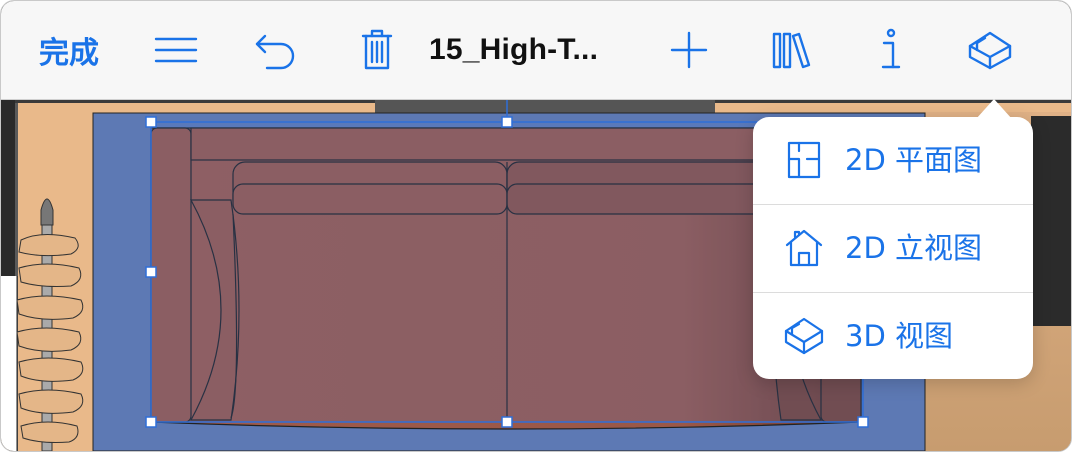 Image resolution: width=1072 pixels, height=452 pixels. I want to click on add-icon, so click(689, 50).